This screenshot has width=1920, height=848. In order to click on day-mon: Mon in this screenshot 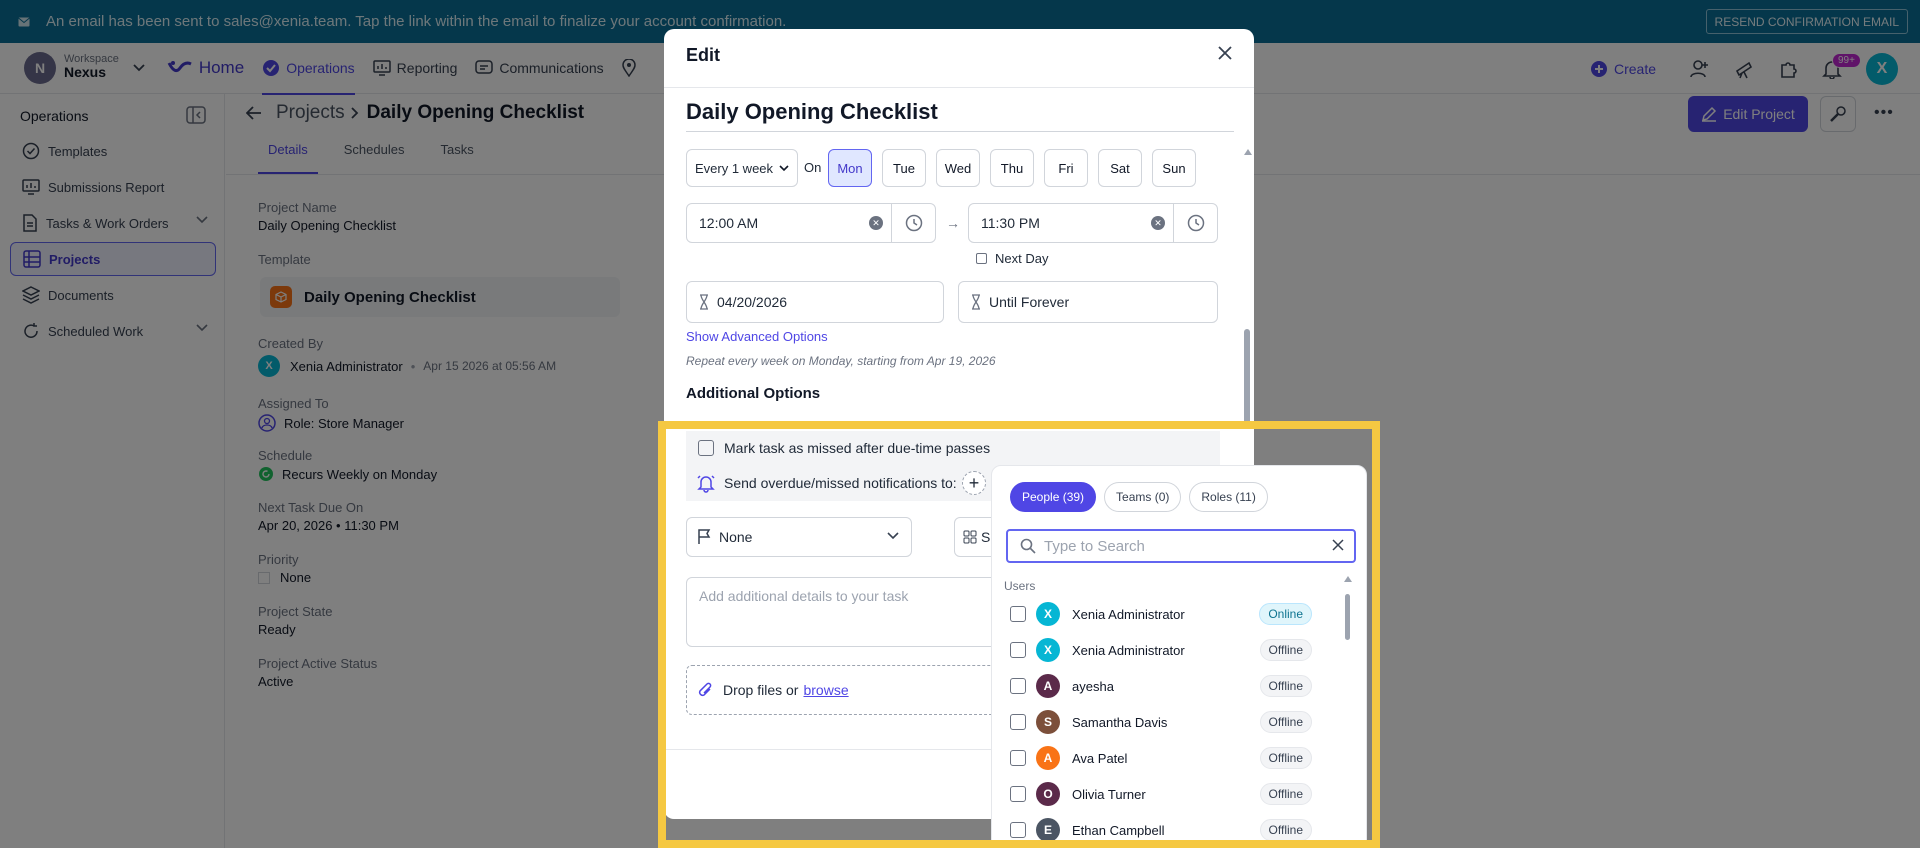, I will do `click(850, 168)`.